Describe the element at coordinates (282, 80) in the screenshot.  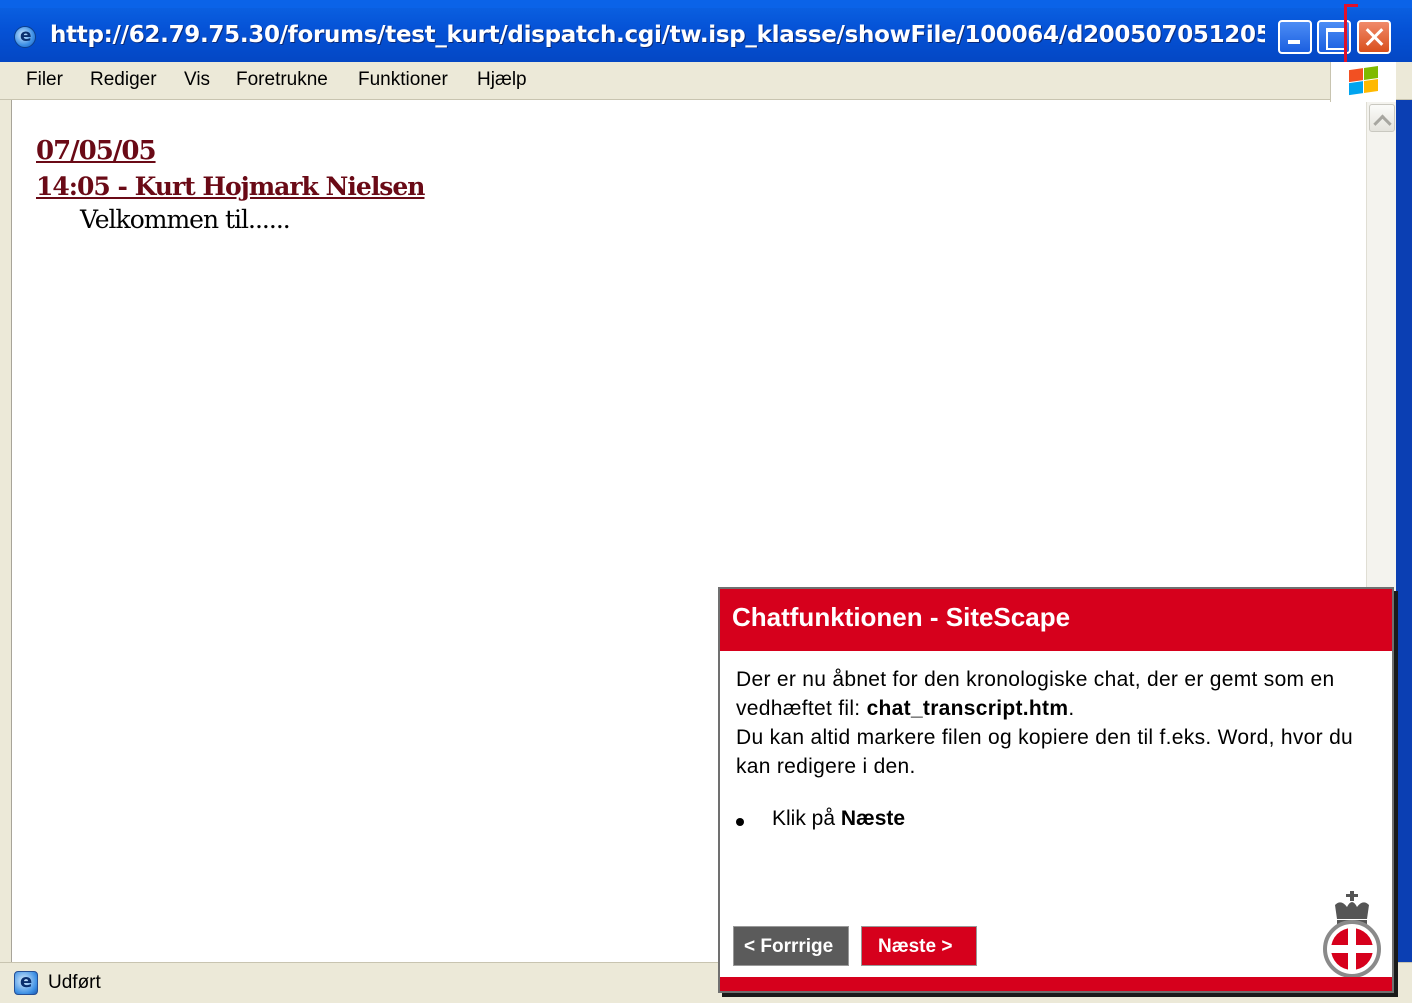
I see `menu-item-foretrukne: Foretrukne` at that location.